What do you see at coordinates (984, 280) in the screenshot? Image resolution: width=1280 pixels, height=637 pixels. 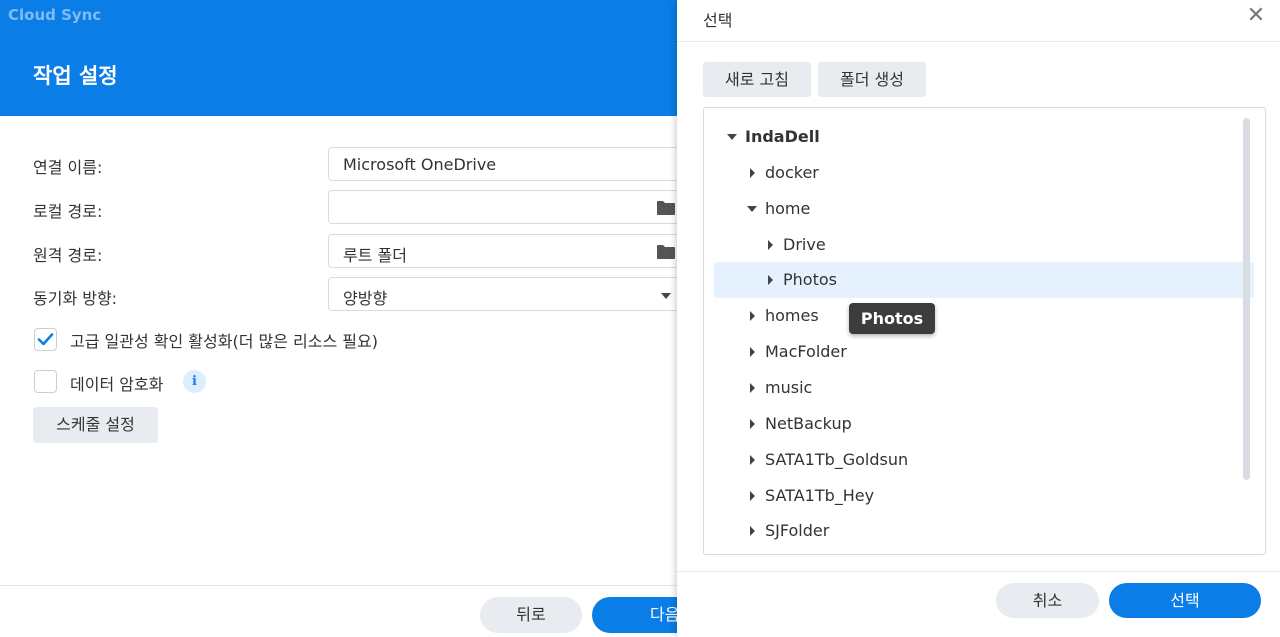 I see `tree-item-photos: Photos` at bounding box center [984, 280].